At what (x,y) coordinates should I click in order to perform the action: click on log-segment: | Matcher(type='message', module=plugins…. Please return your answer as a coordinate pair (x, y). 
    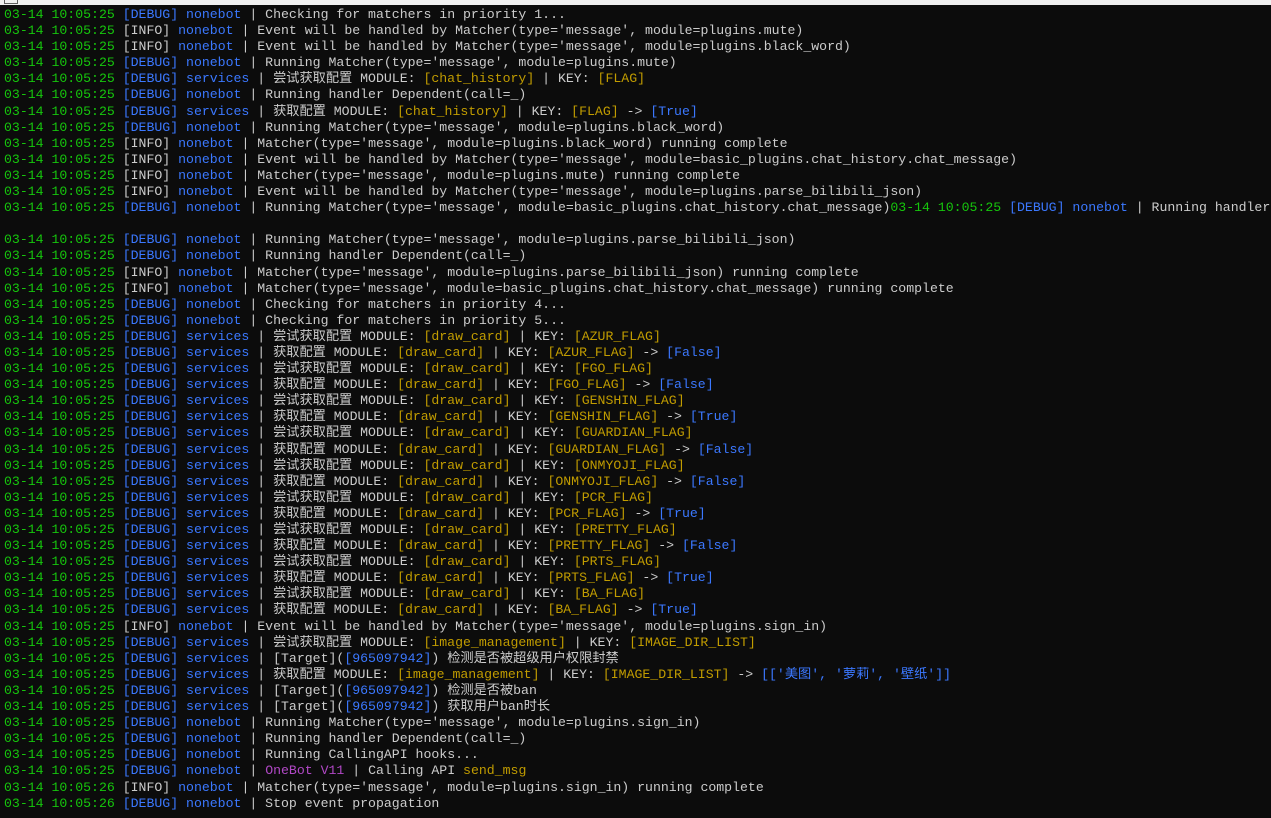
    Looking at the image, I should click on (546, 272).